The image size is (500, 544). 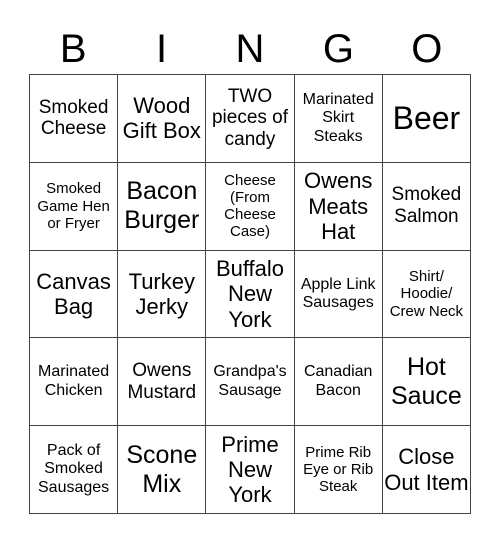 I want to click on bingo-cell: Shirt/ Hoodie/ Crew Neck, so click(x=426, y=294).